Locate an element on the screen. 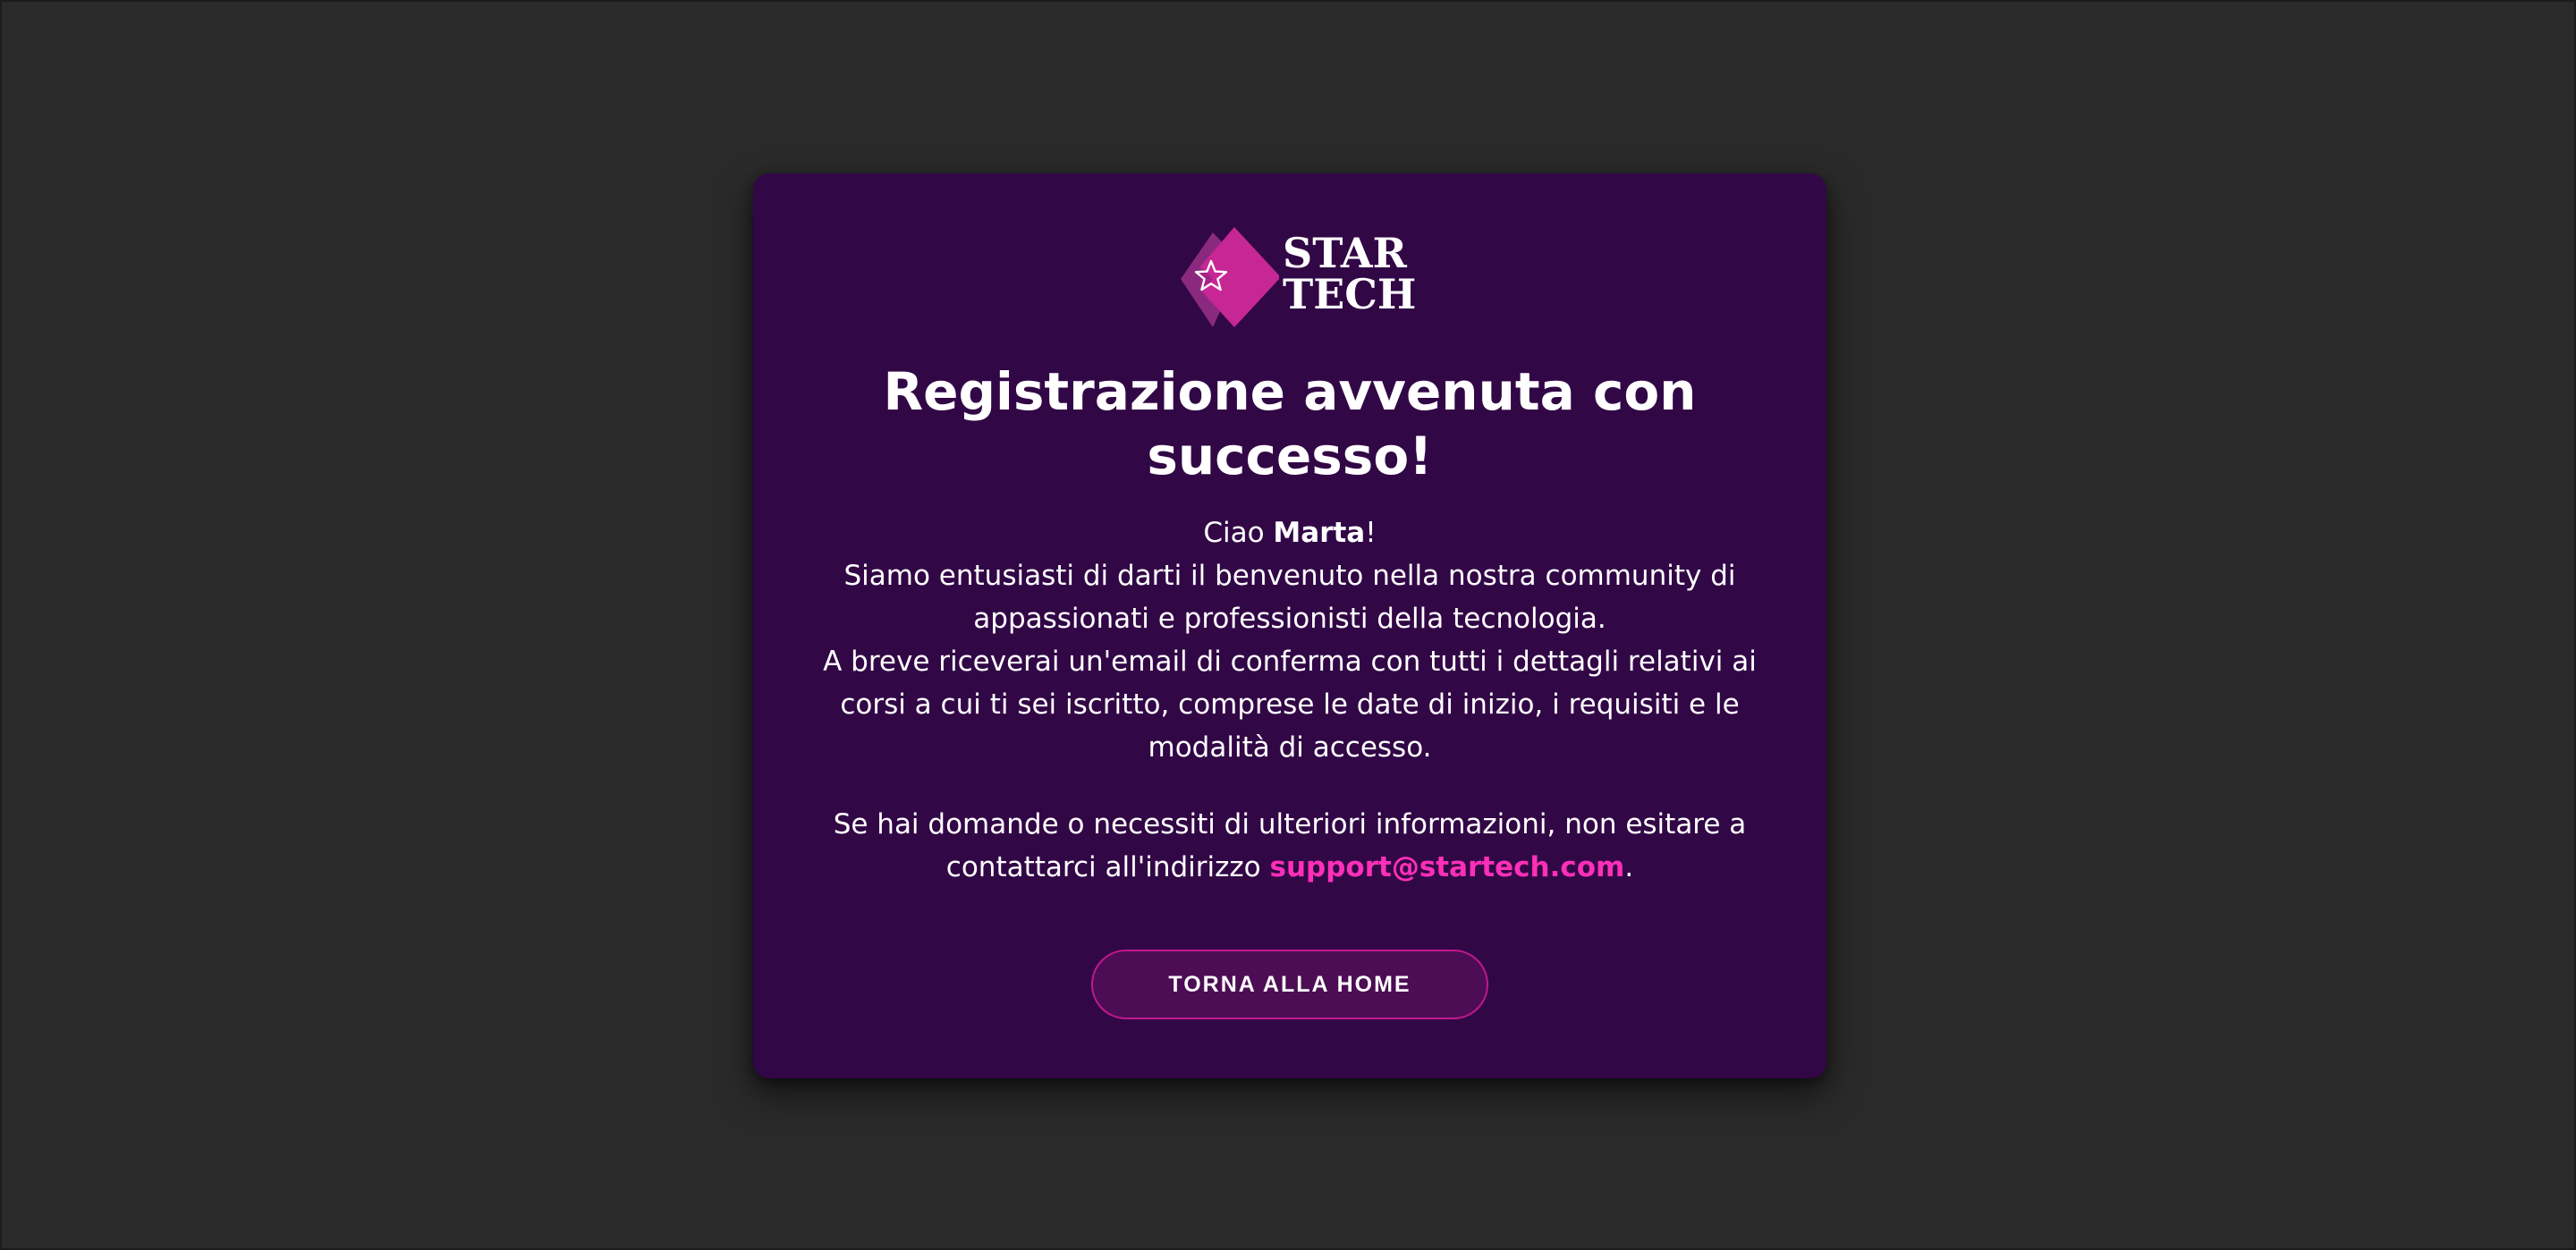 This screenshot has height=1250, width=2576. logo-wordmark: STAR TECH is located at coordinates (1349, 273).